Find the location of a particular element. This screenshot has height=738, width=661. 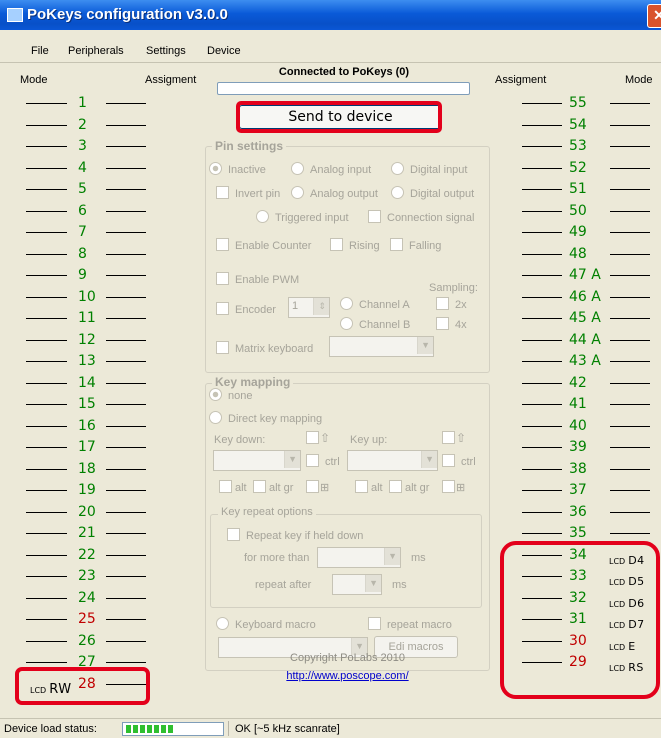

enable-pwm-checkbox: Enable PWM is located at coordinates (257, 279).